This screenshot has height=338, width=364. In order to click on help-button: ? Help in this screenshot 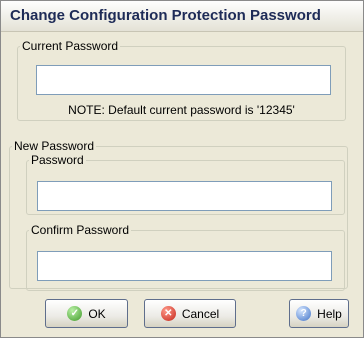, I will do `click(319, 313)`.